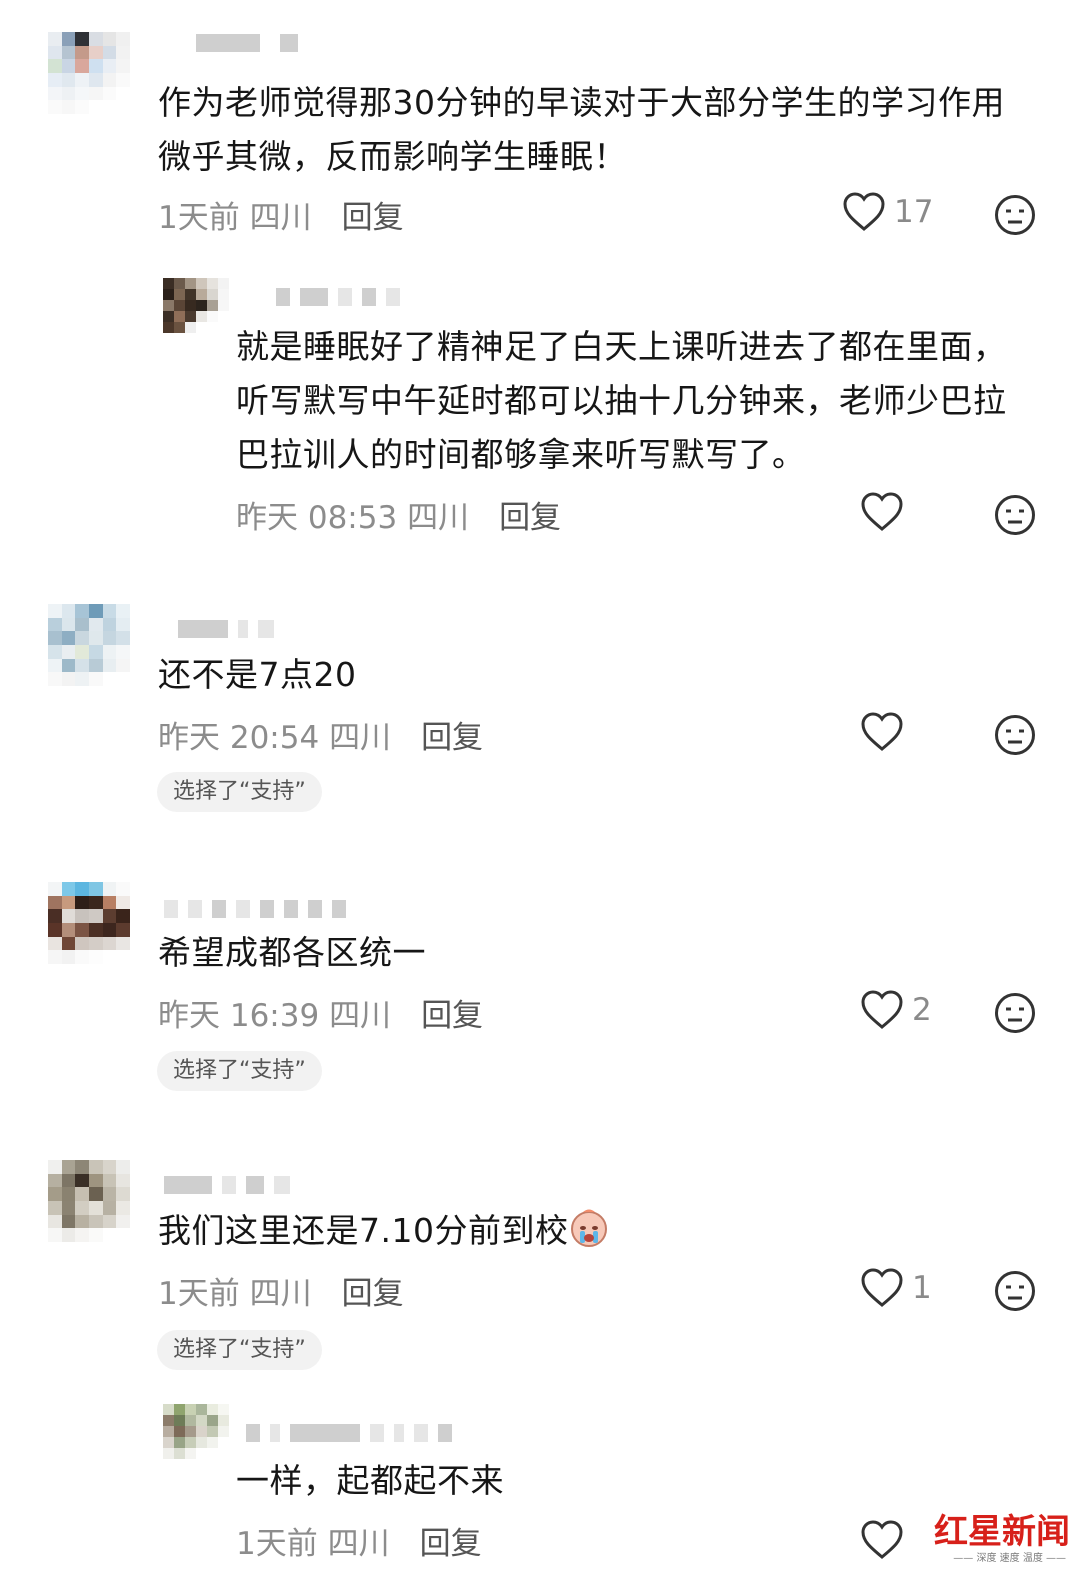 This screenshot has width=1080, height=1572. What do you see at coordinates (922, 1010) in the screenshot?
I see `like-count: 2` at bounding box center [922, 1010].